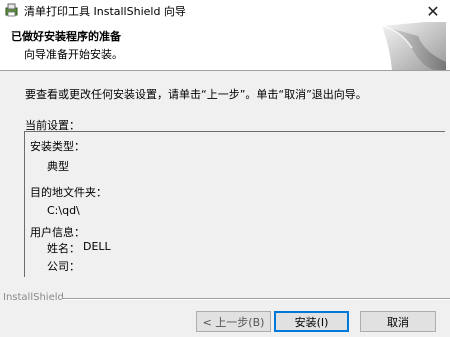 The width and height of the screenshot is (450, 337). What do you see at coordinates (58, 166) in the screenshot?
I see `setup-type-value: 典型` at bounding box center [58, 166].